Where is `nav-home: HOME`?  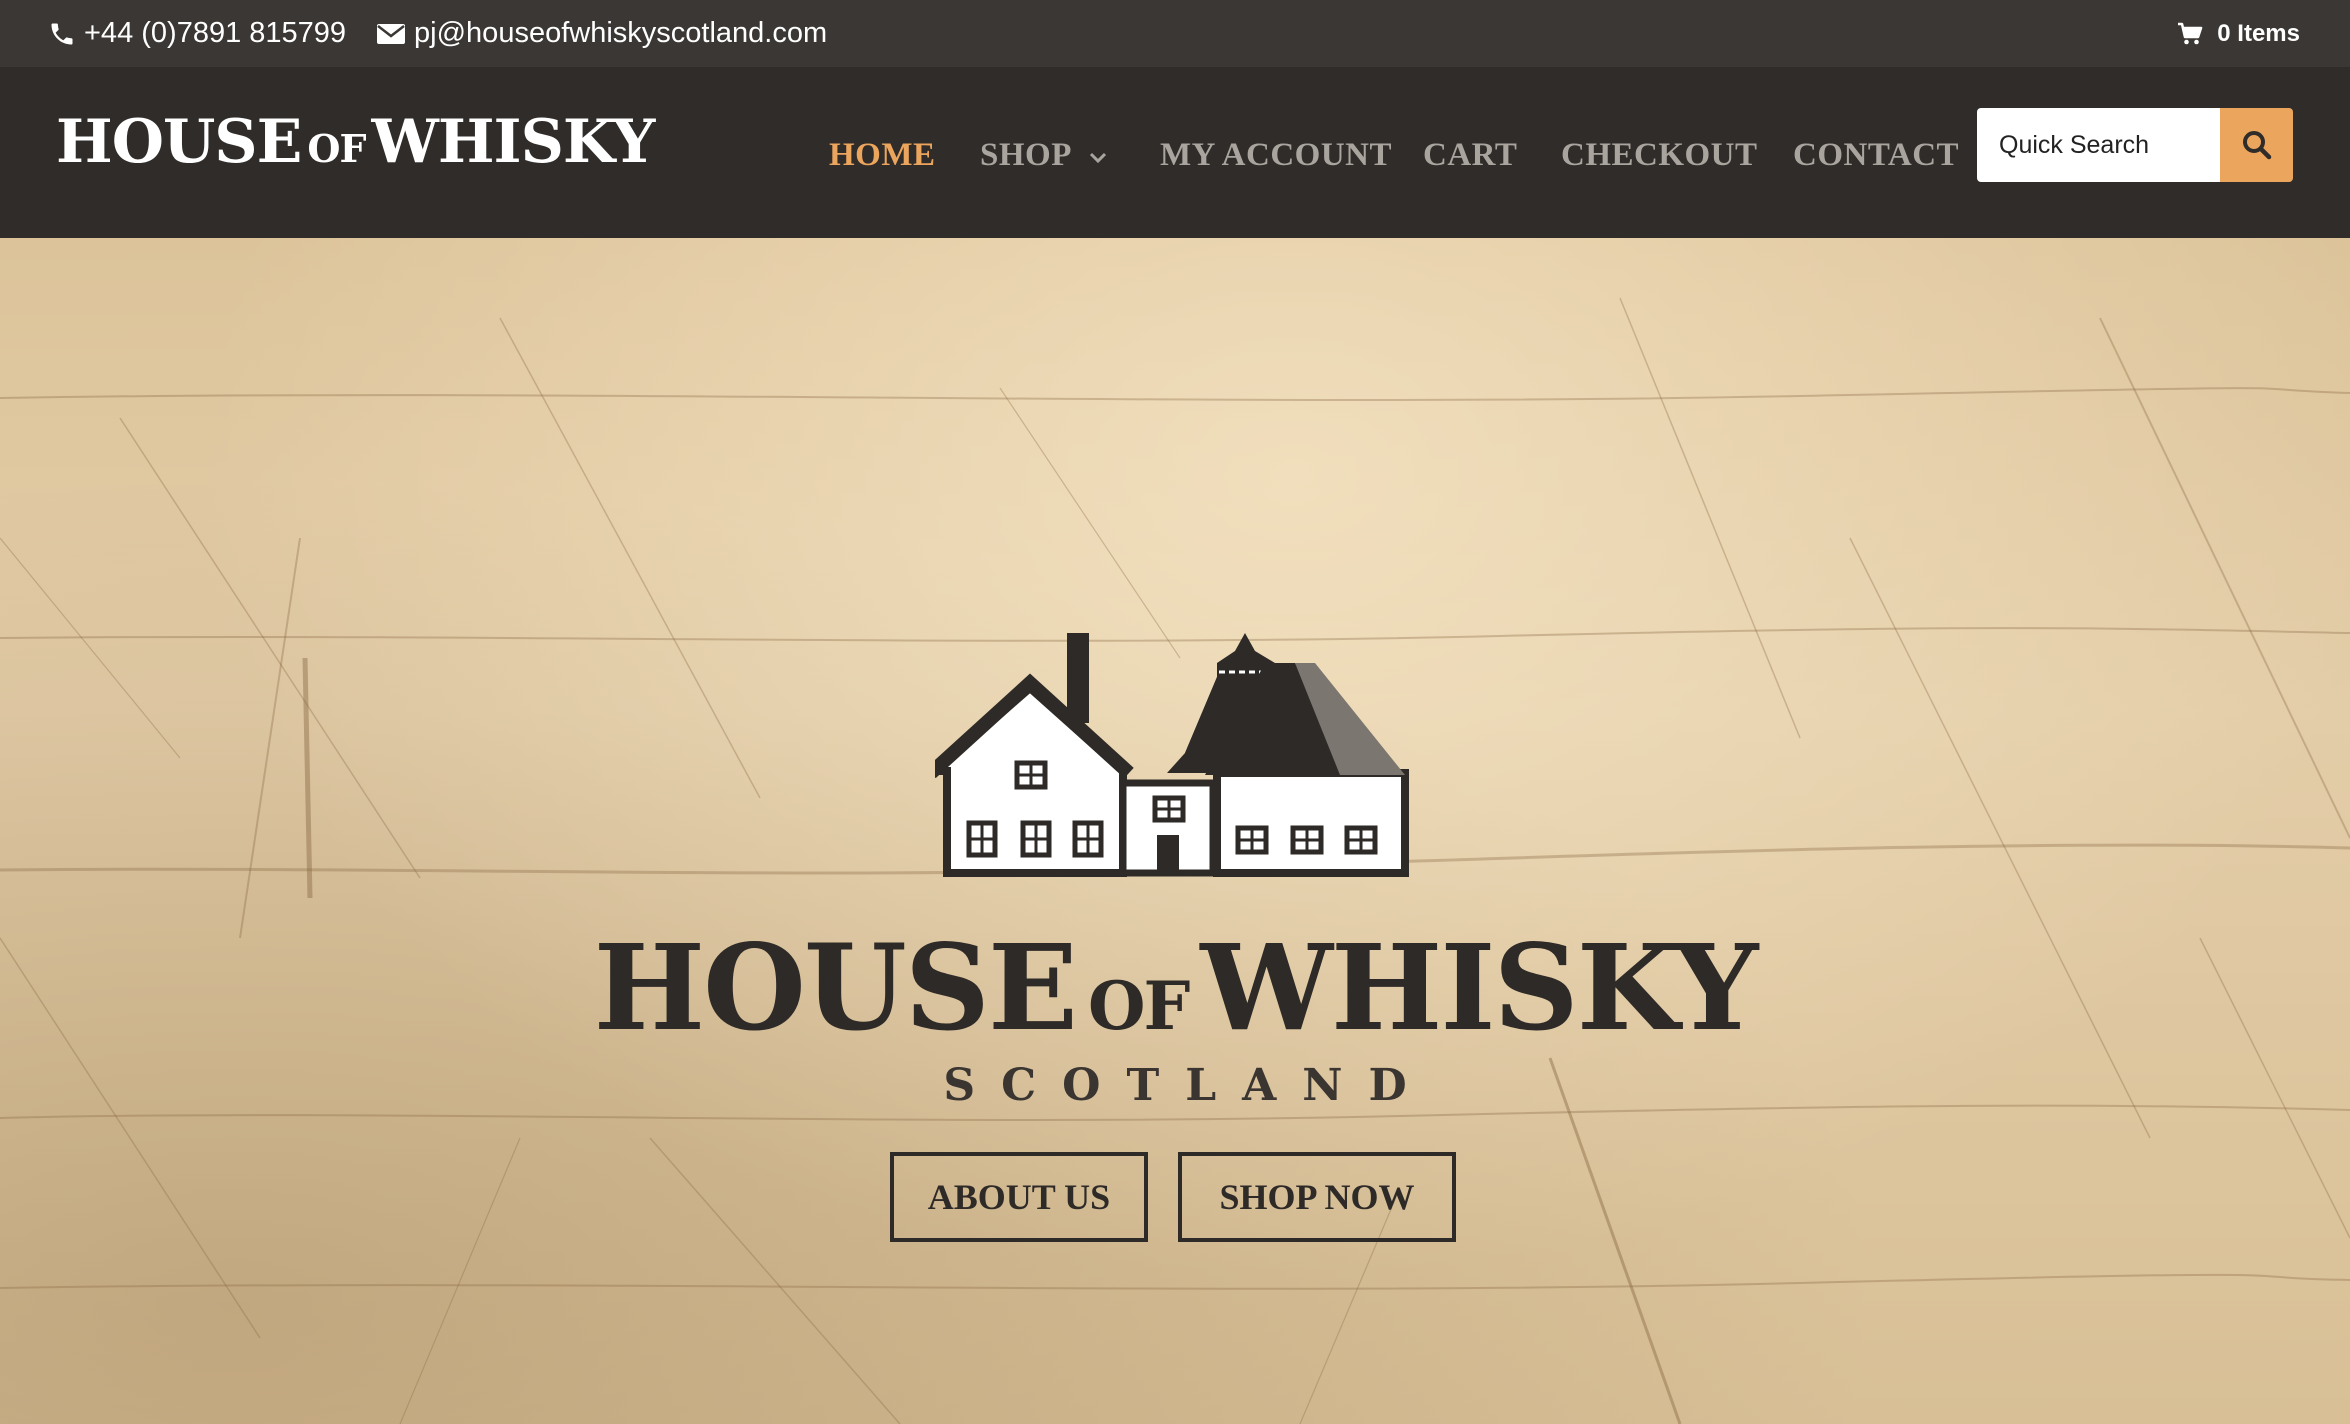
nav-home: HOME is located at coordinates (882, 155).